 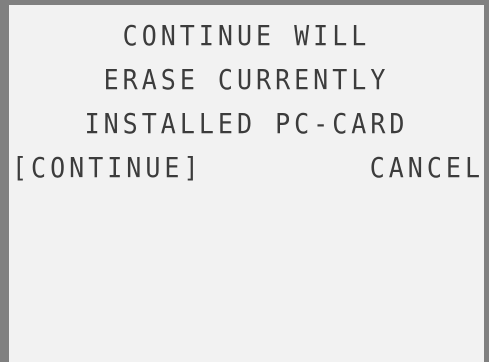 I want to click on option-row: [CONTINUE] CANCEL, so click(x=246, y=168).